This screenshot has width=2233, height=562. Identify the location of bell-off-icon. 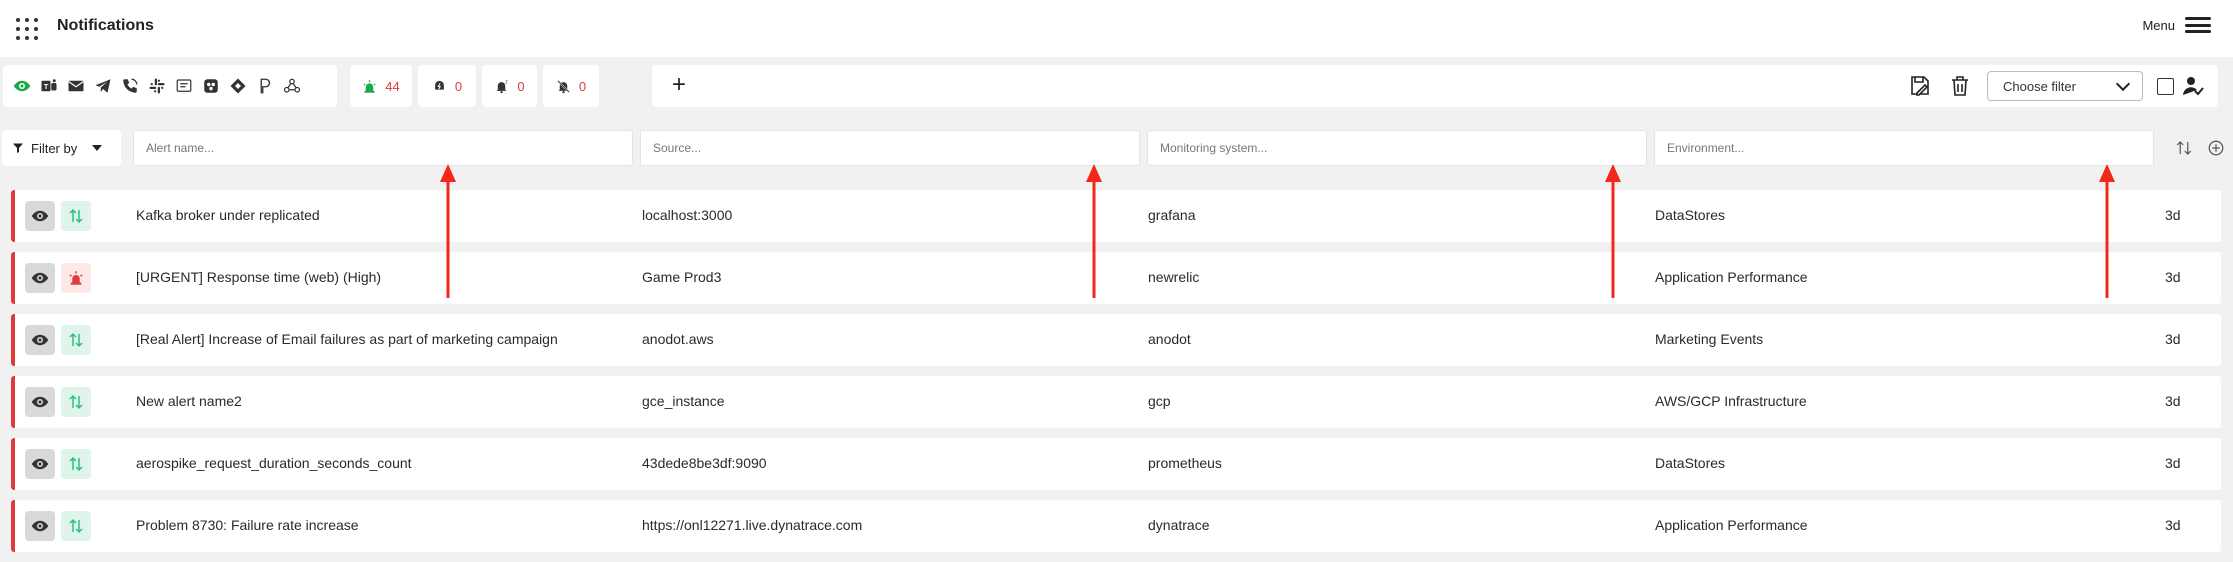
(563, 86).